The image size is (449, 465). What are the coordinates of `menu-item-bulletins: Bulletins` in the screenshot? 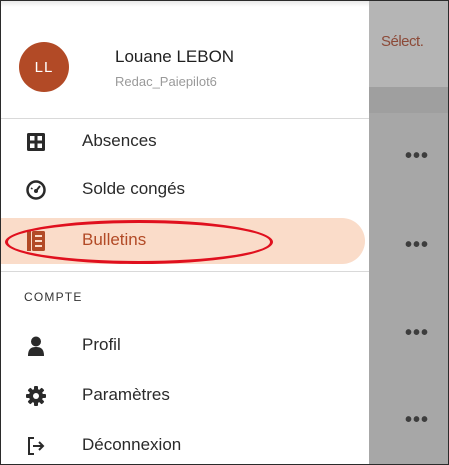 It's located at (183, 241).